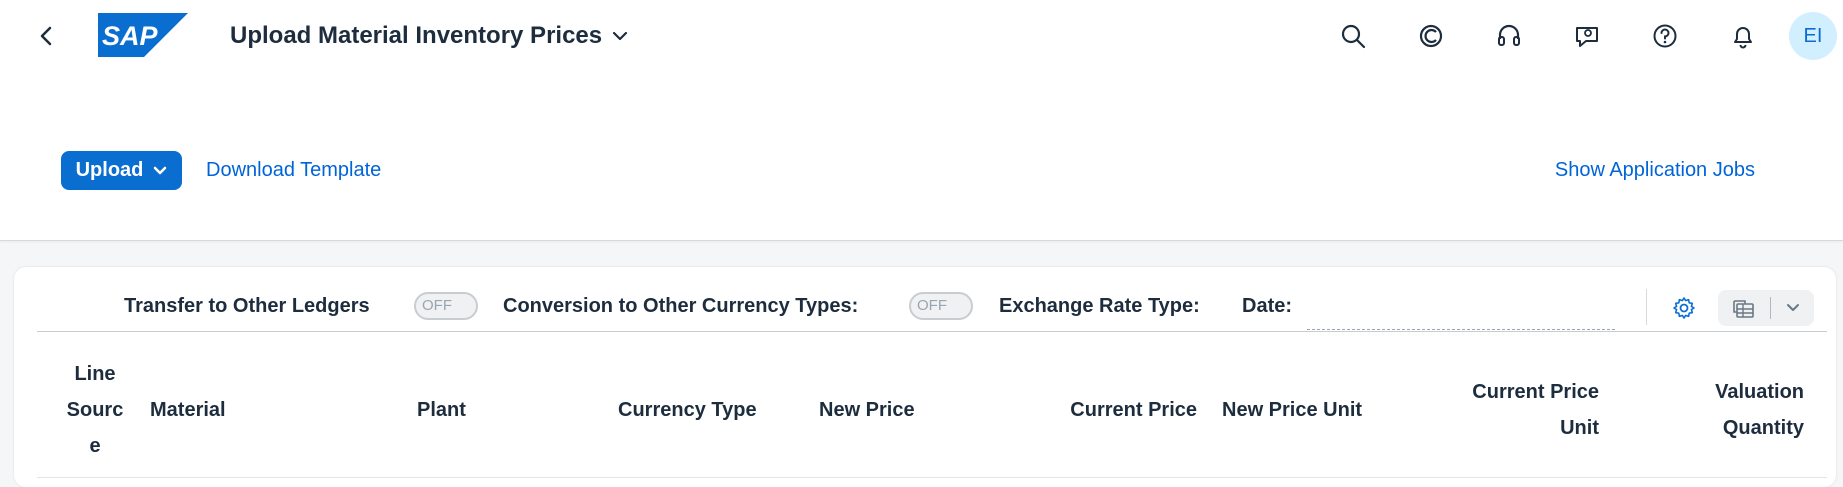  Describe the element at coordinates (1461, 316) in the screenshot. I see `date-input` at that location.